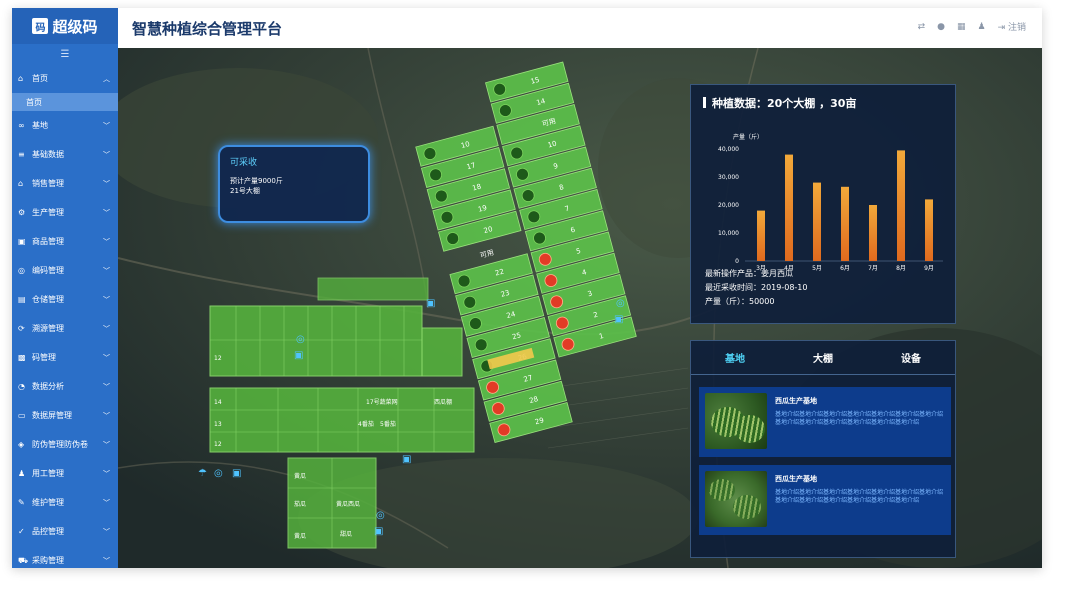  I want to click on sidebar-item: ◈ 防伪管理防伪卷 ﹀, so click(65, 444).